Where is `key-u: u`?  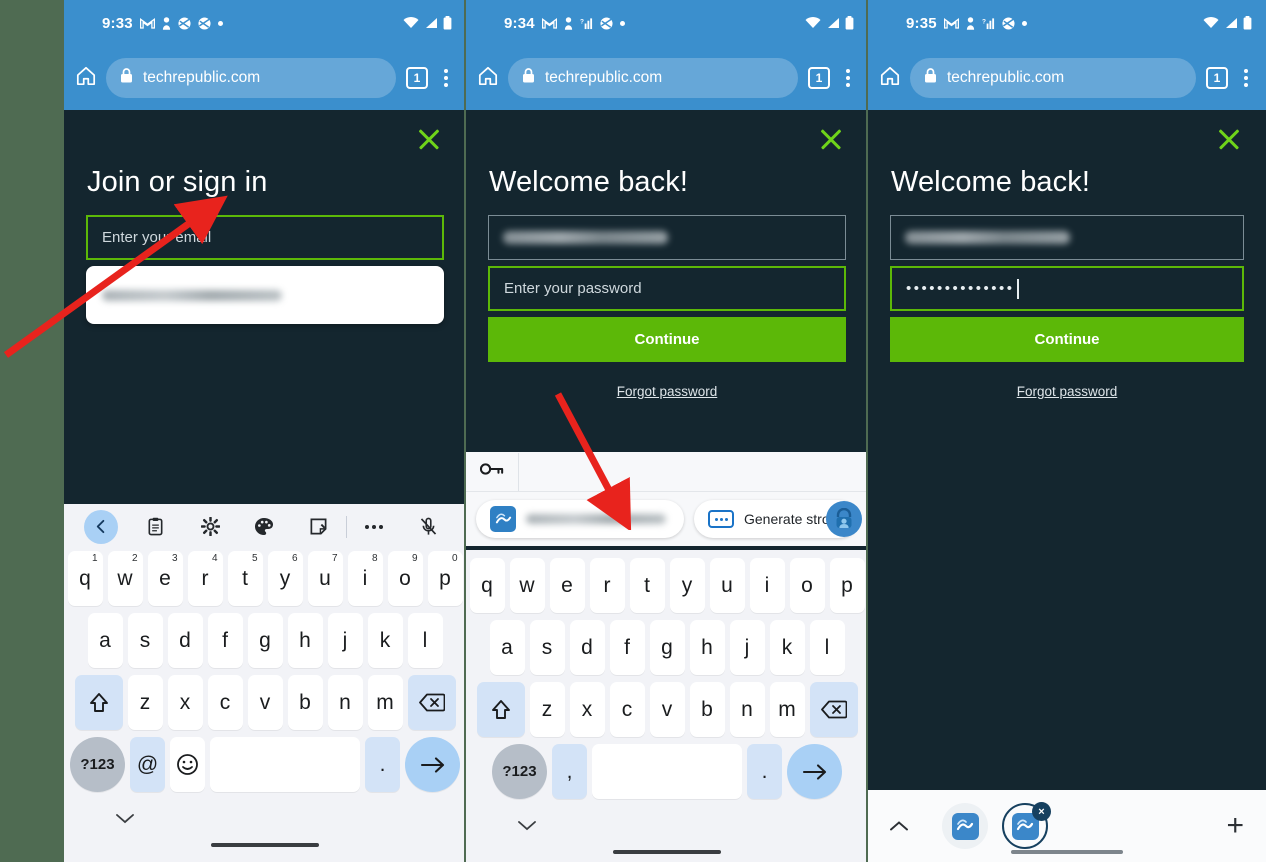
key-u: u is located at coordinates (727, 585).